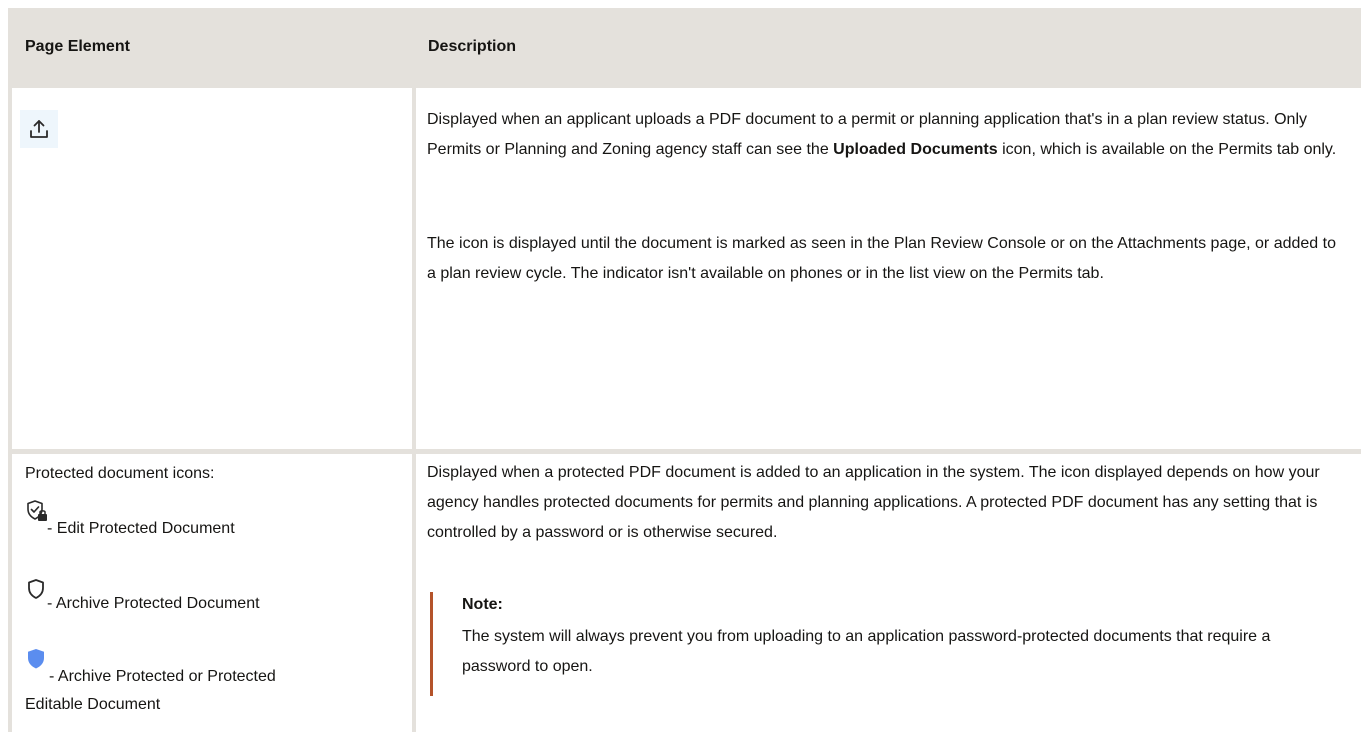 The image size is (1361, 732). I want to click on uploaded-documents-term: Uploaded Documents, so click(915, 149).